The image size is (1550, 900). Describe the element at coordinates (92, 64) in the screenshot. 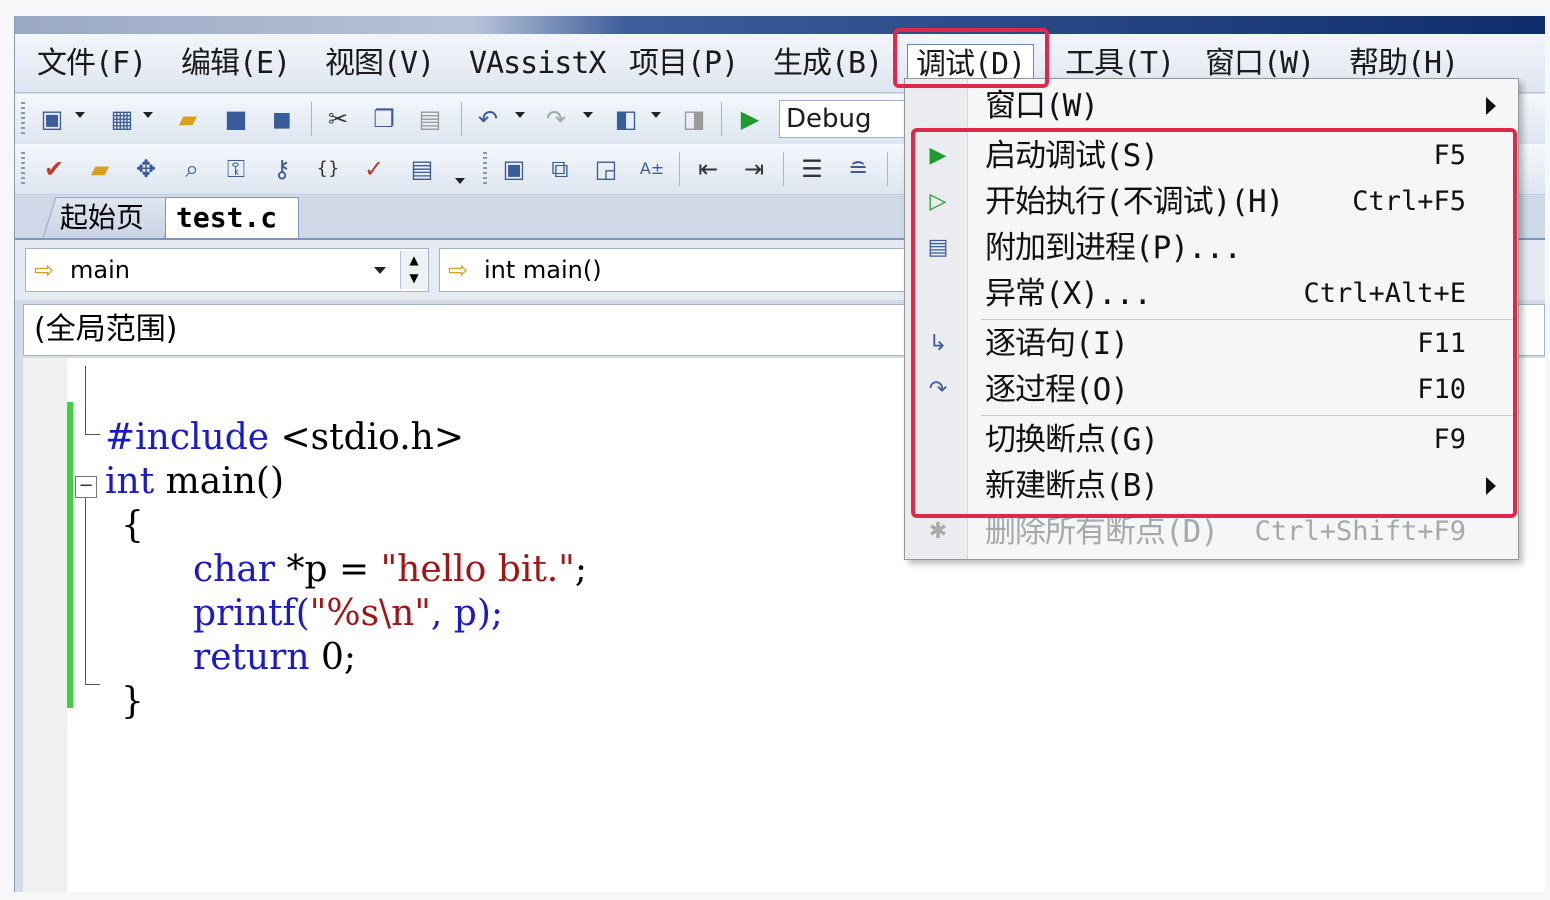

I see `menu-file: 文件(F)` at that location.